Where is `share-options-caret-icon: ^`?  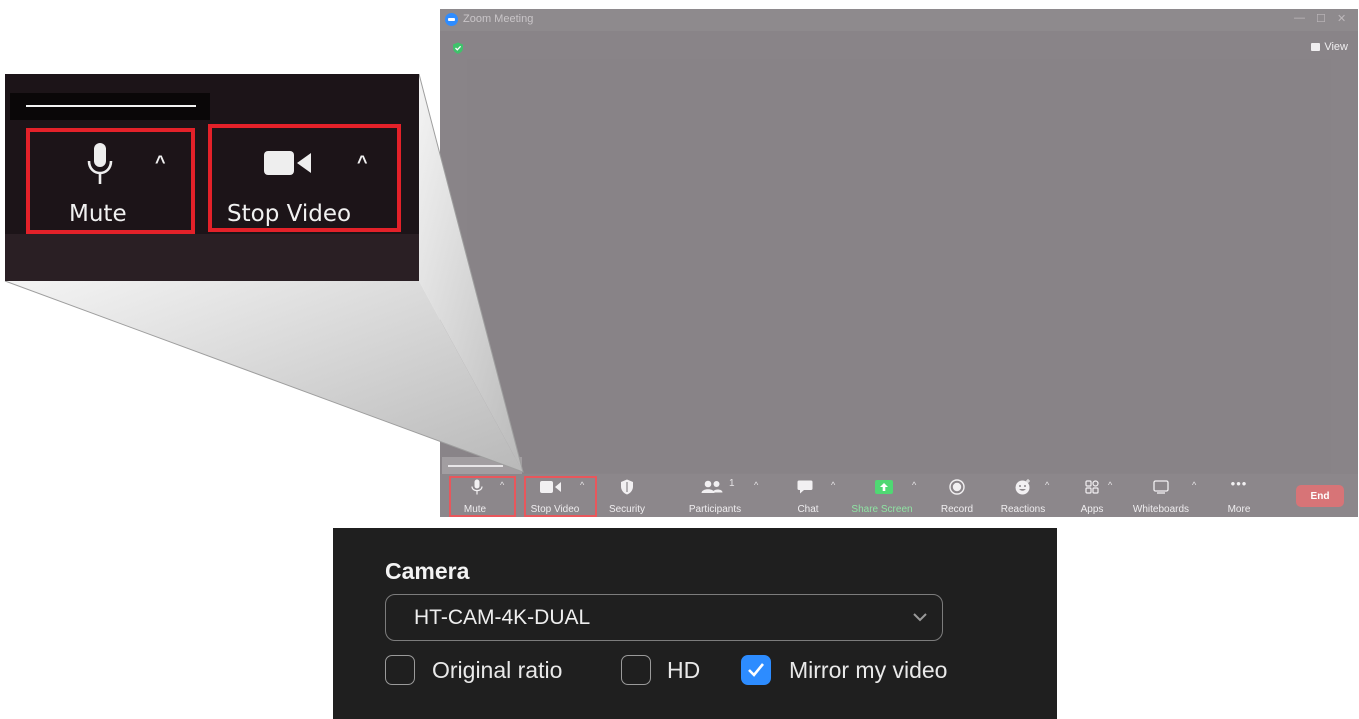
share-options-caret-icon: ^ is located at coordinates (914, 485).